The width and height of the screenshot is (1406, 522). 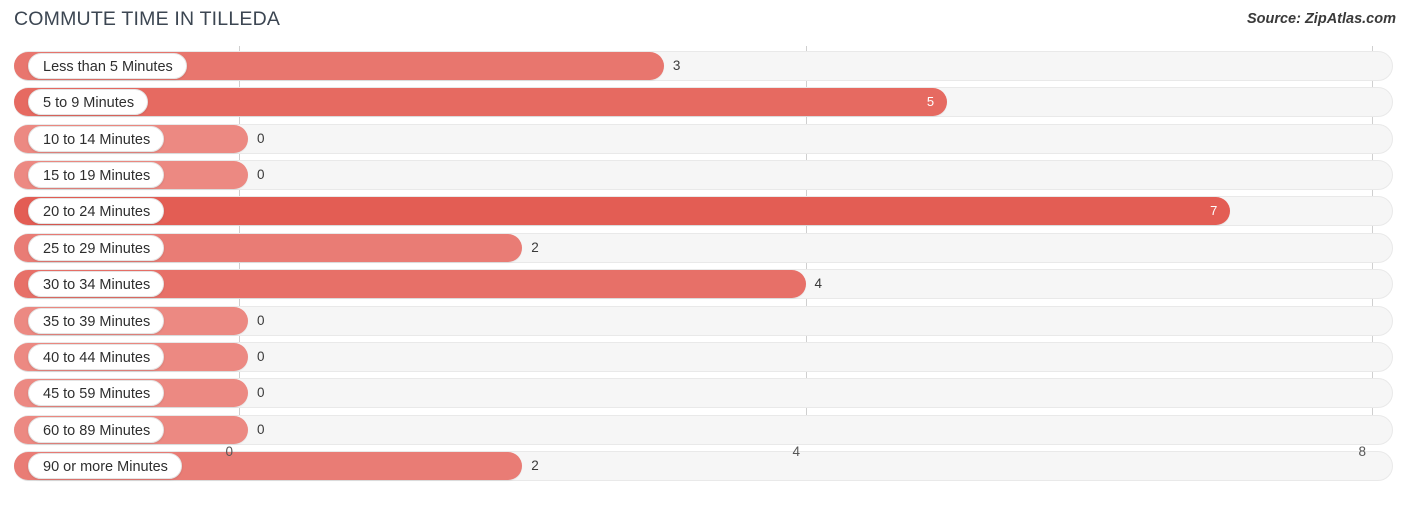 I want to click on category-label: 25 to 29 Minutes, so click(x=96, y=247).